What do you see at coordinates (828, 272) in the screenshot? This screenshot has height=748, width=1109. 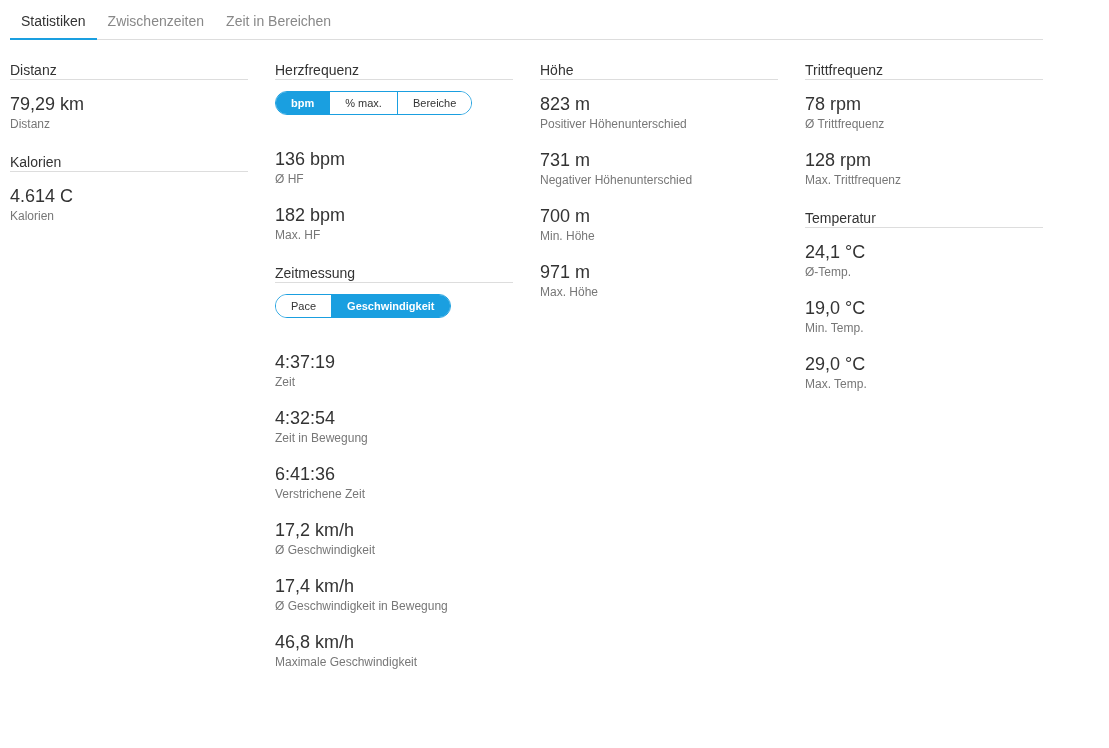 I see `stat-label: Ø-Temp.` at bounding box center [828, 272].